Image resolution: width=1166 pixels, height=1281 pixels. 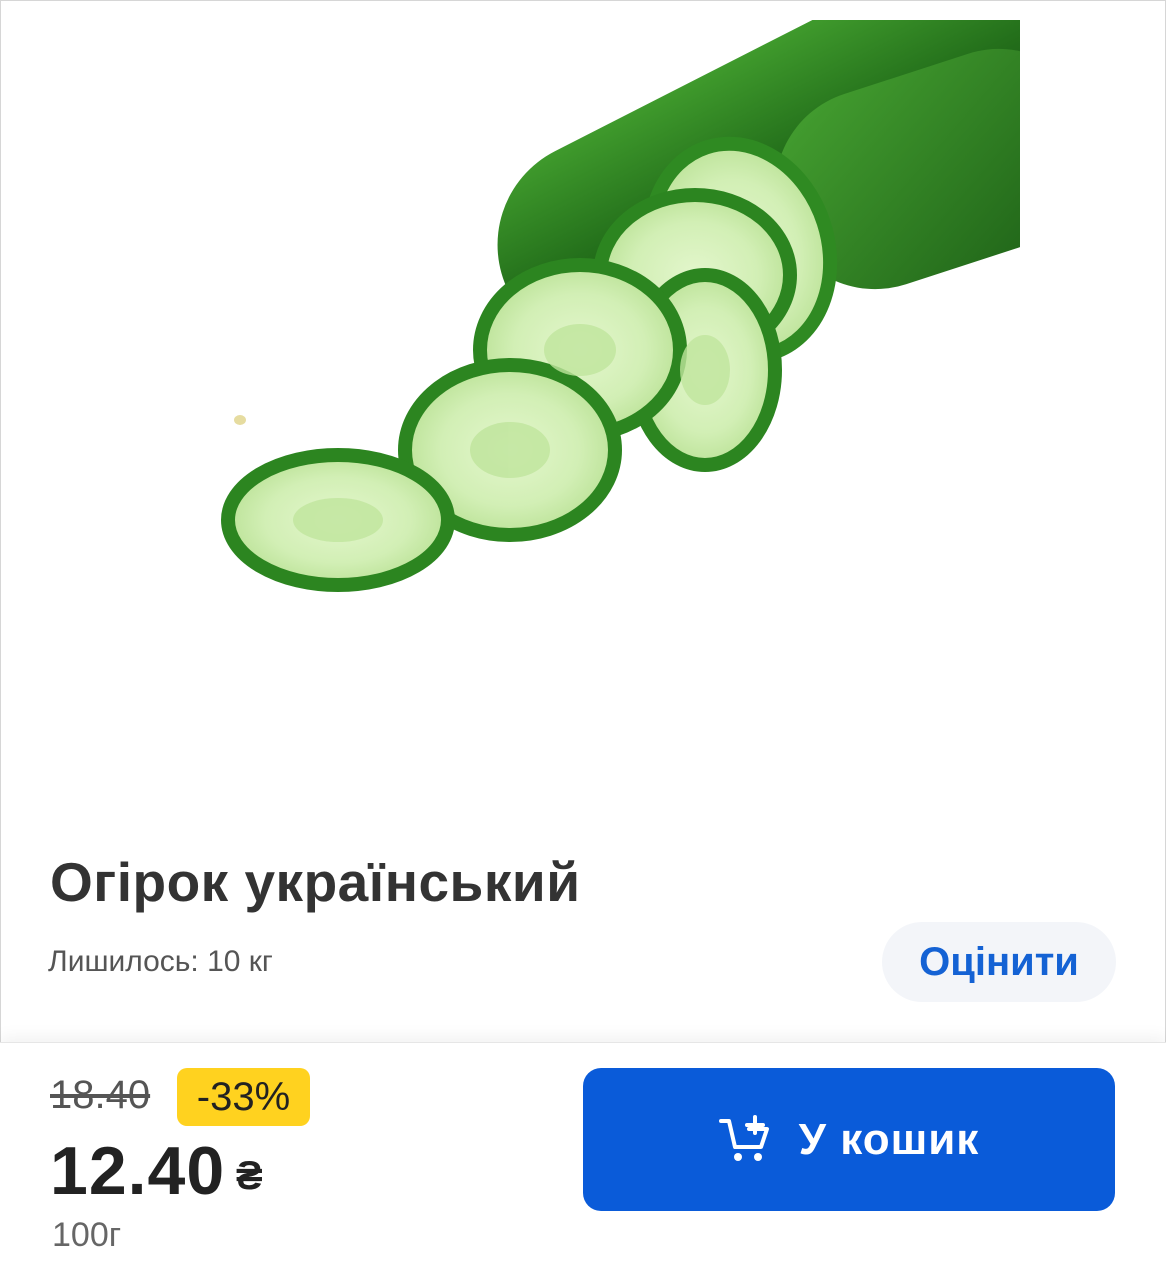 What do you see at coordinates (243, 1097) in the screenshot?
I see `discount-badge: -33%` at bounding box center [243, 1097].